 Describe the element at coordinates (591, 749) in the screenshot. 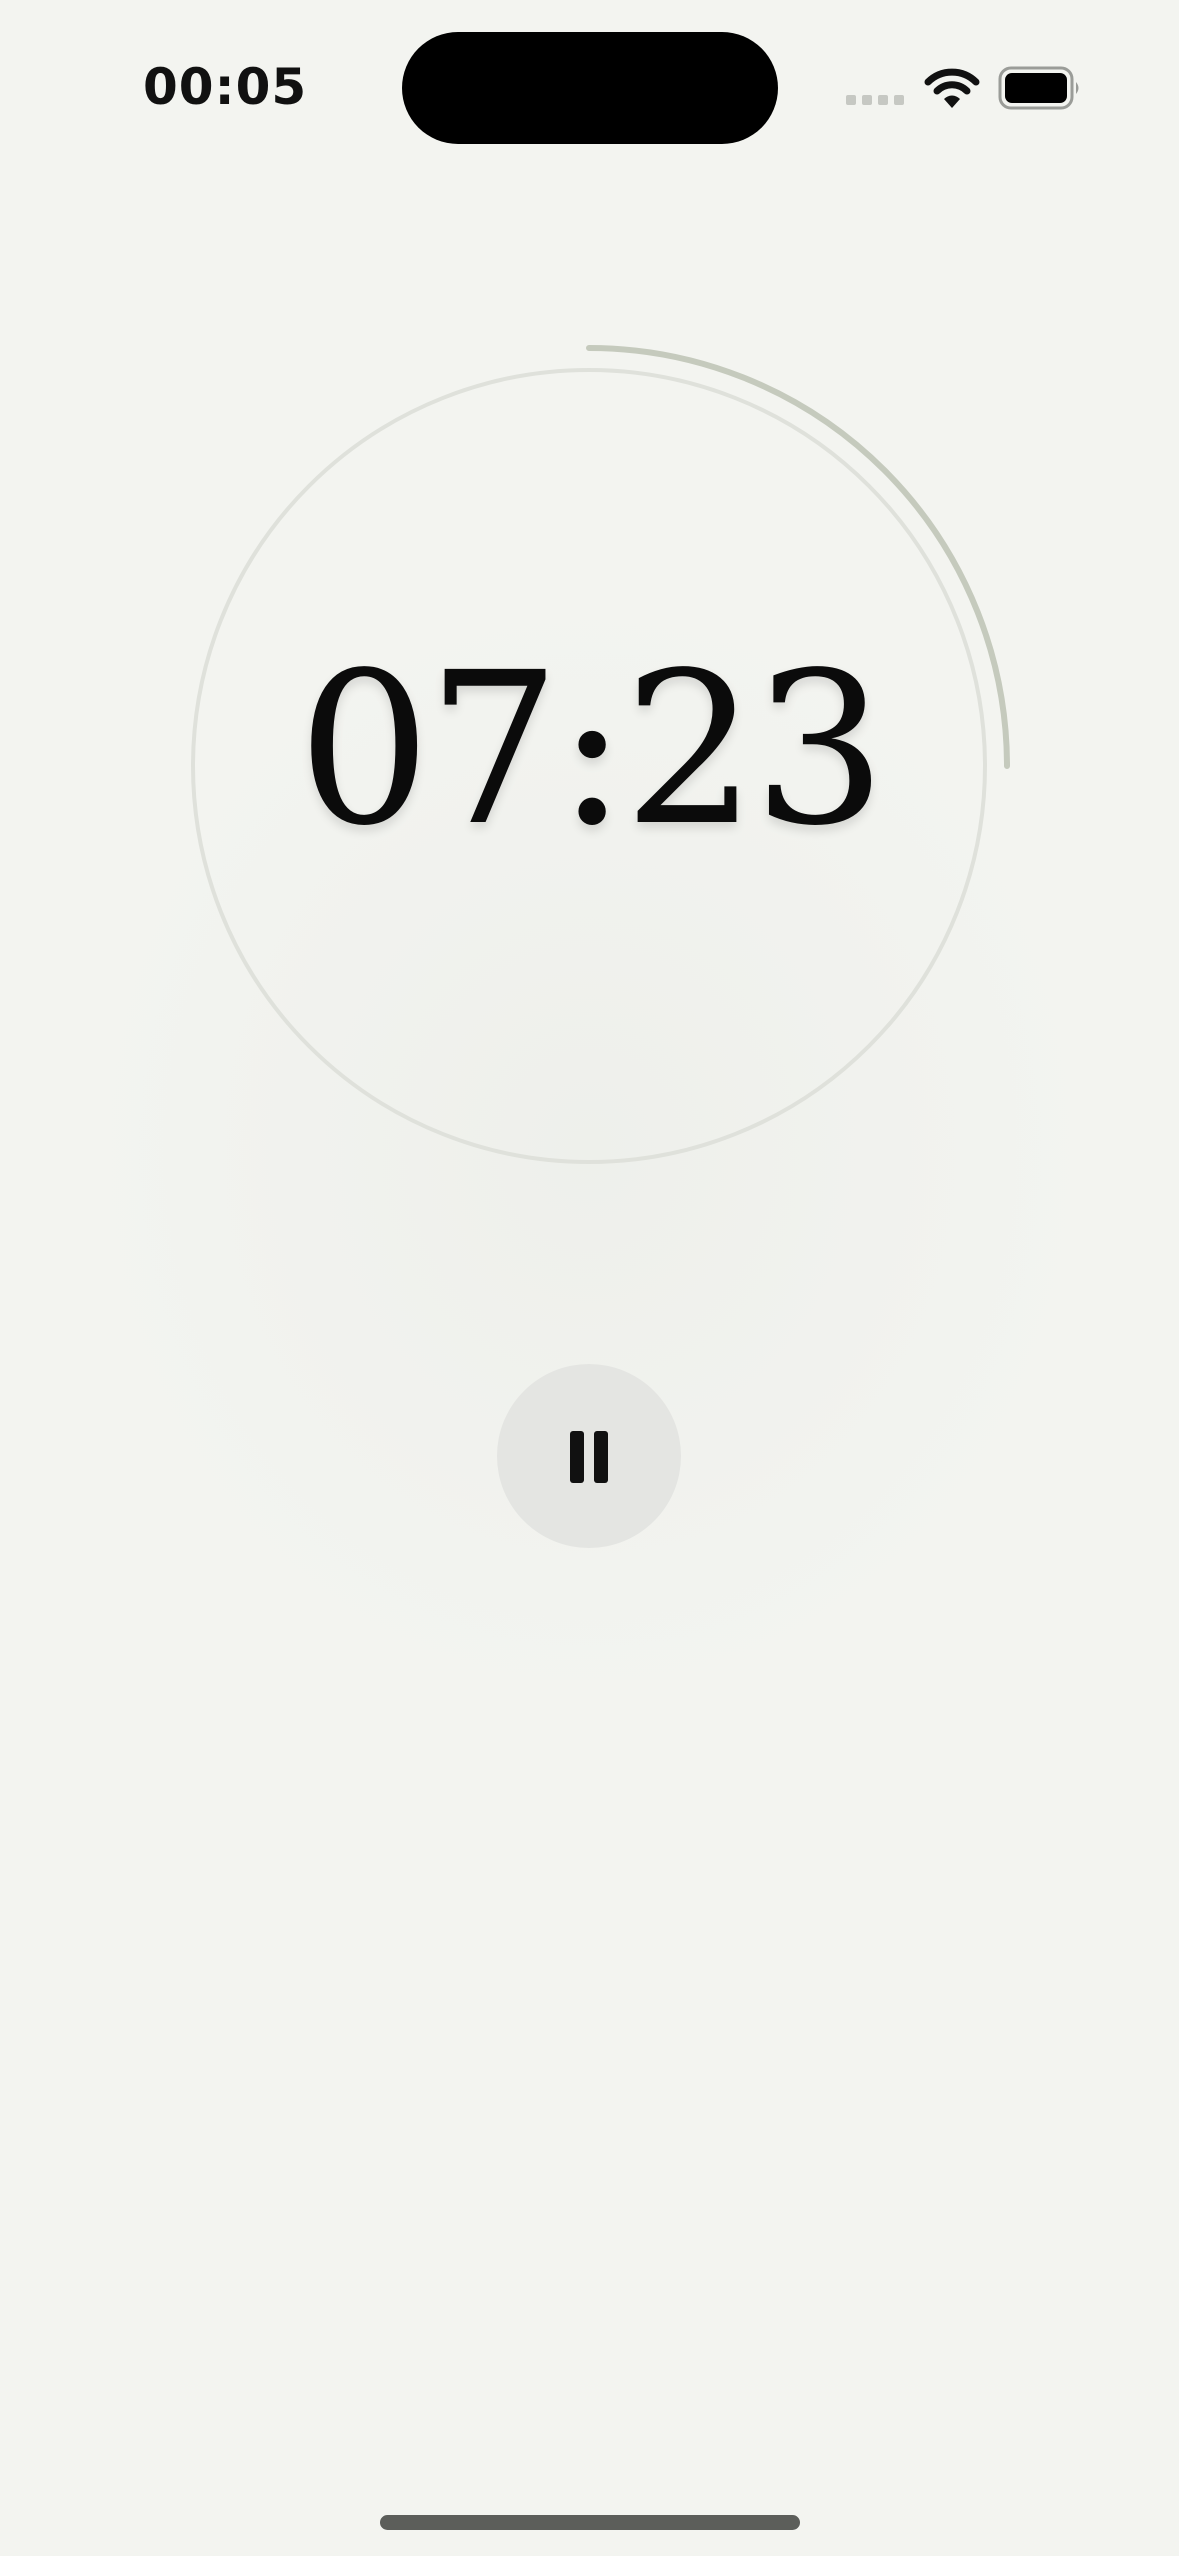

I see `timer-display: 07:23` at that location.